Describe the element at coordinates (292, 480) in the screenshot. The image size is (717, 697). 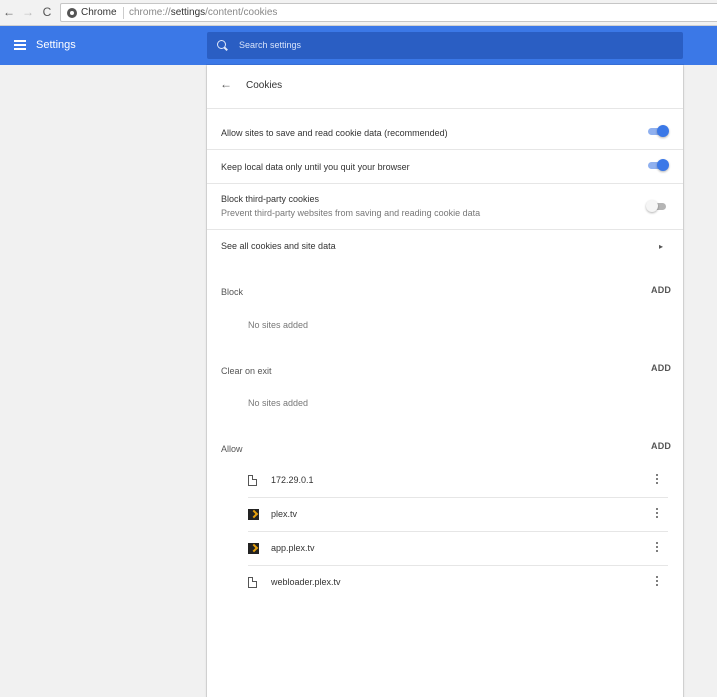
I see `site-name: 172.29.0.1` at that location.